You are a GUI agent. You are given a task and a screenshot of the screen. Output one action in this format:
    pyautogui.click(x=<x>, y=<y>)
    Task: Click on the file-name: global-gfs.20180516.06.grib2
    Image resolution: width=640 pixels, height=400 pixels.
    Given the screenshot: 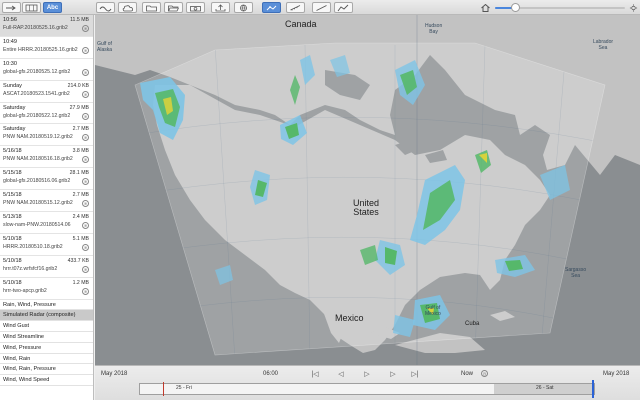 What is the action you would take?
    pyautogui.click(x=37, y=181)
    